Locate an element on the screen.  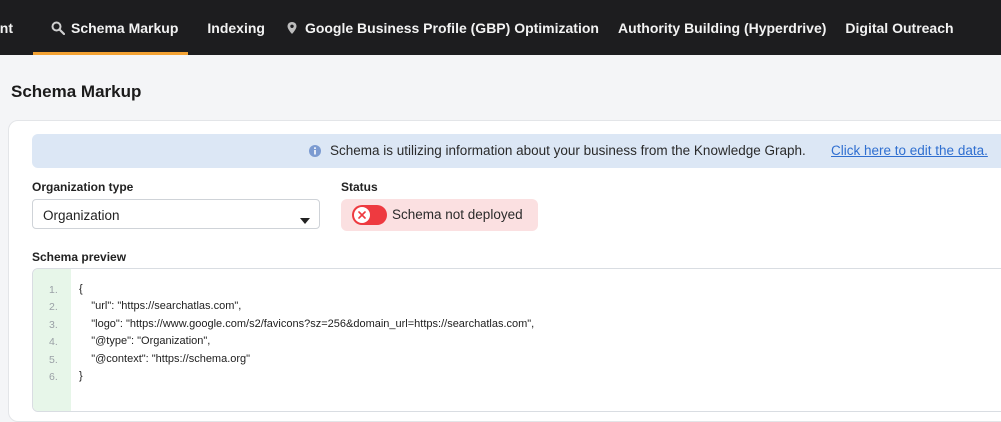
line-number: 4. is located at coordinates (53, 342).